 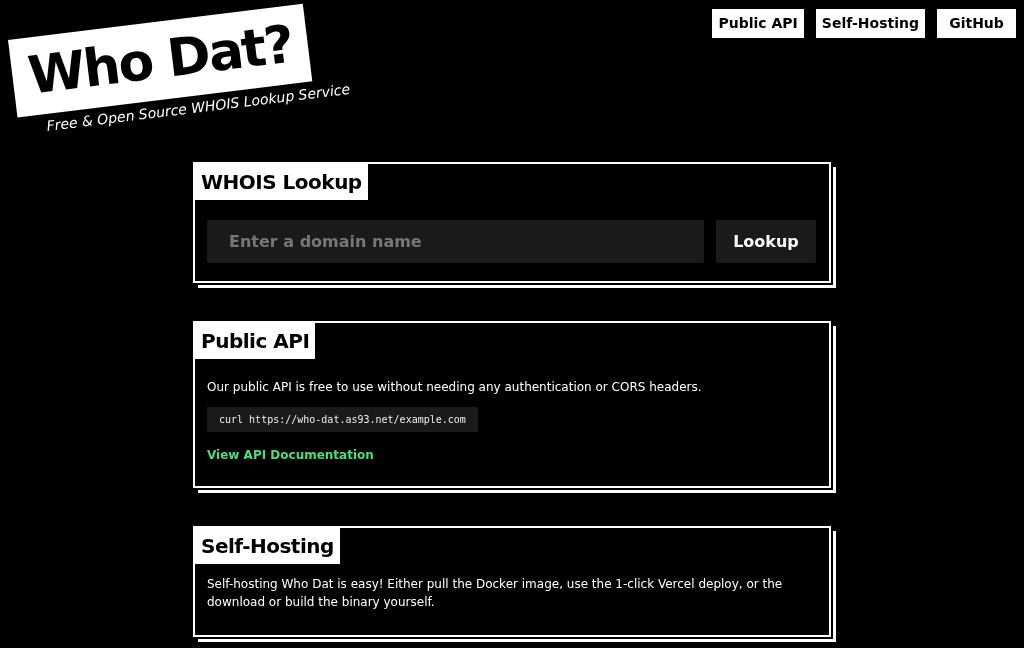 What do you see at coordinates (255, 341) in the screenshot?
I see `card-title: Public API` at bounding box center [255, 341].